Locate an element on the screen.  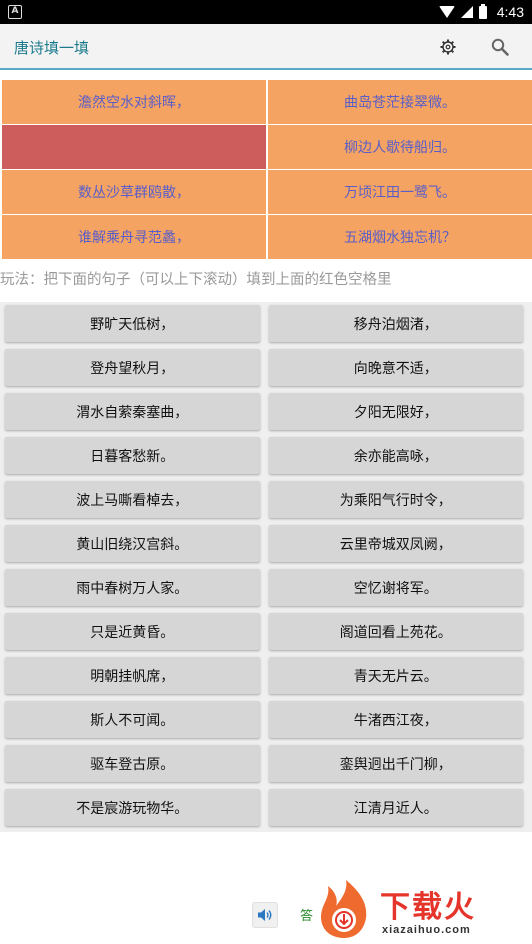
watermark-url: xiazaihuo.com is located at coordinates (426, 930).